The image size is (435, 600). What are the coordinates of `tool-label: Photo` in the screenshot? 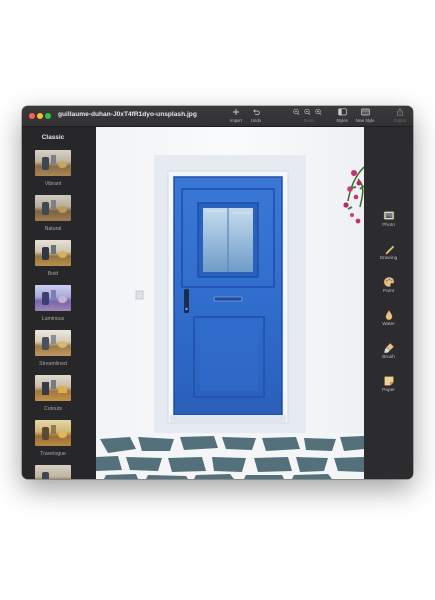 It's located at (388, 225).